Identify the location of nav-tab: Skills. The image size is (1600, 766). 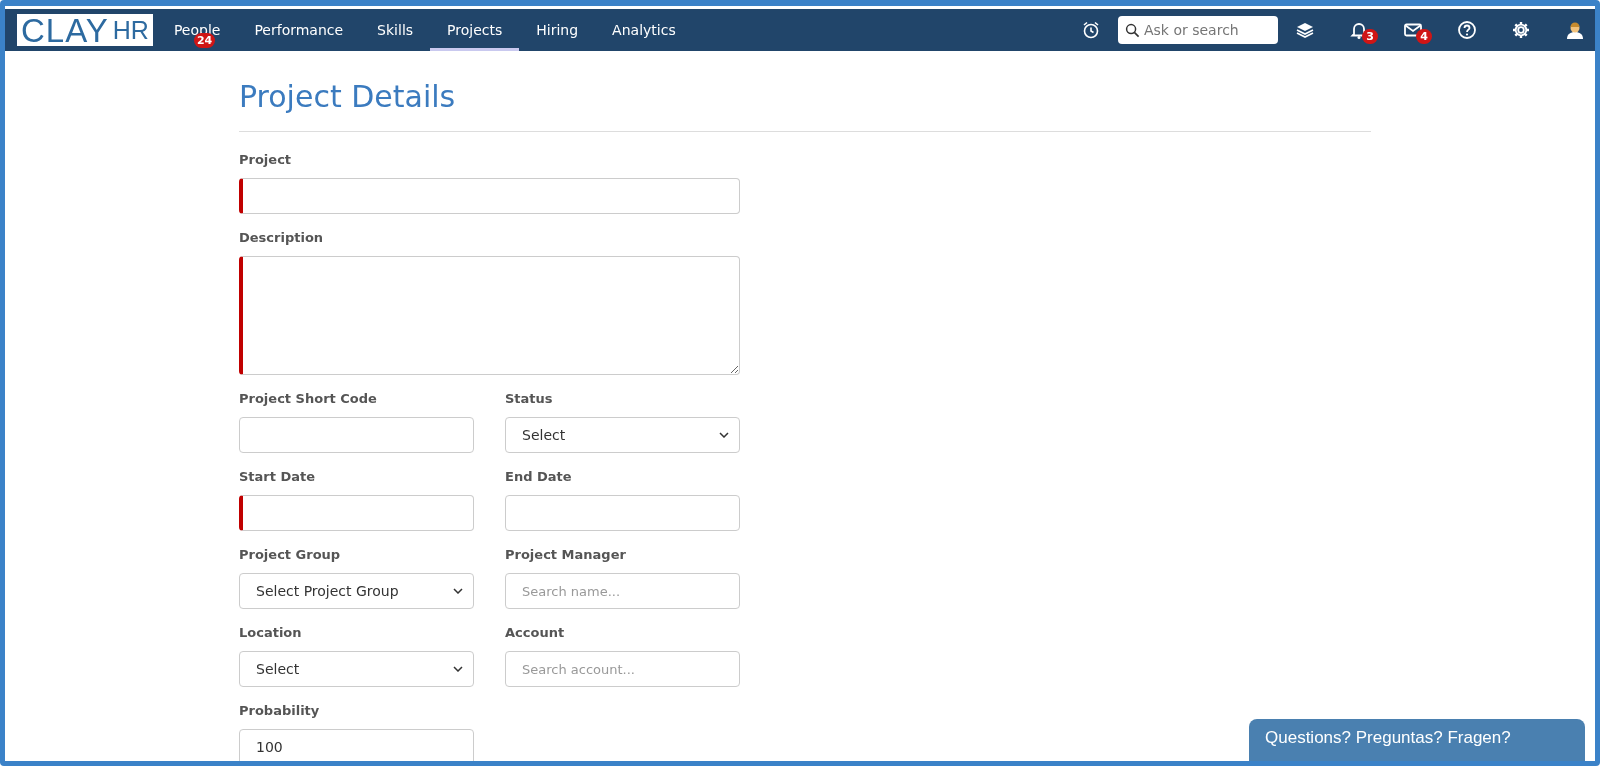
(395, 30).